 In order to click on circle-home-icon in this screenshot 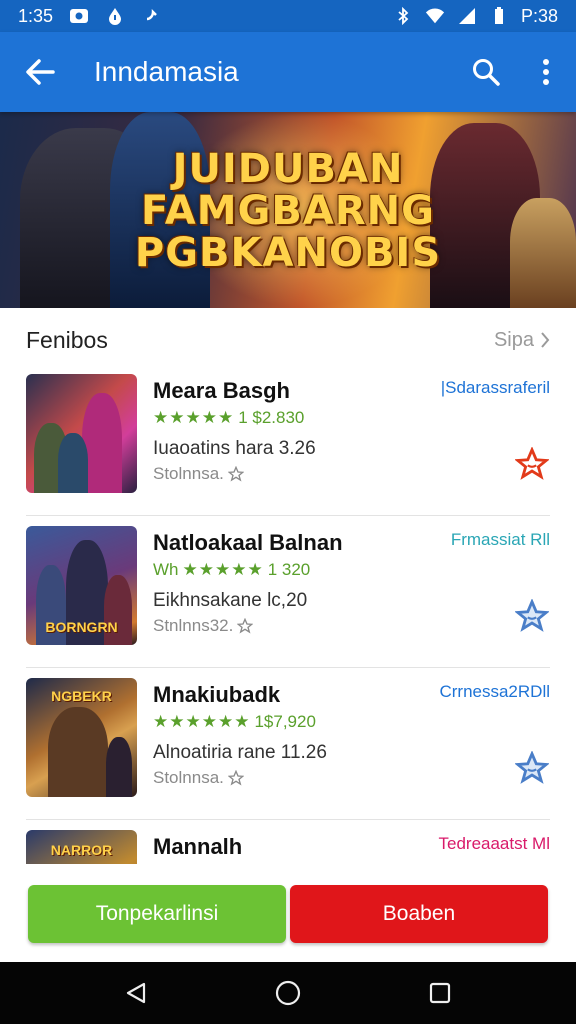, I will do `click(288, 993)`.